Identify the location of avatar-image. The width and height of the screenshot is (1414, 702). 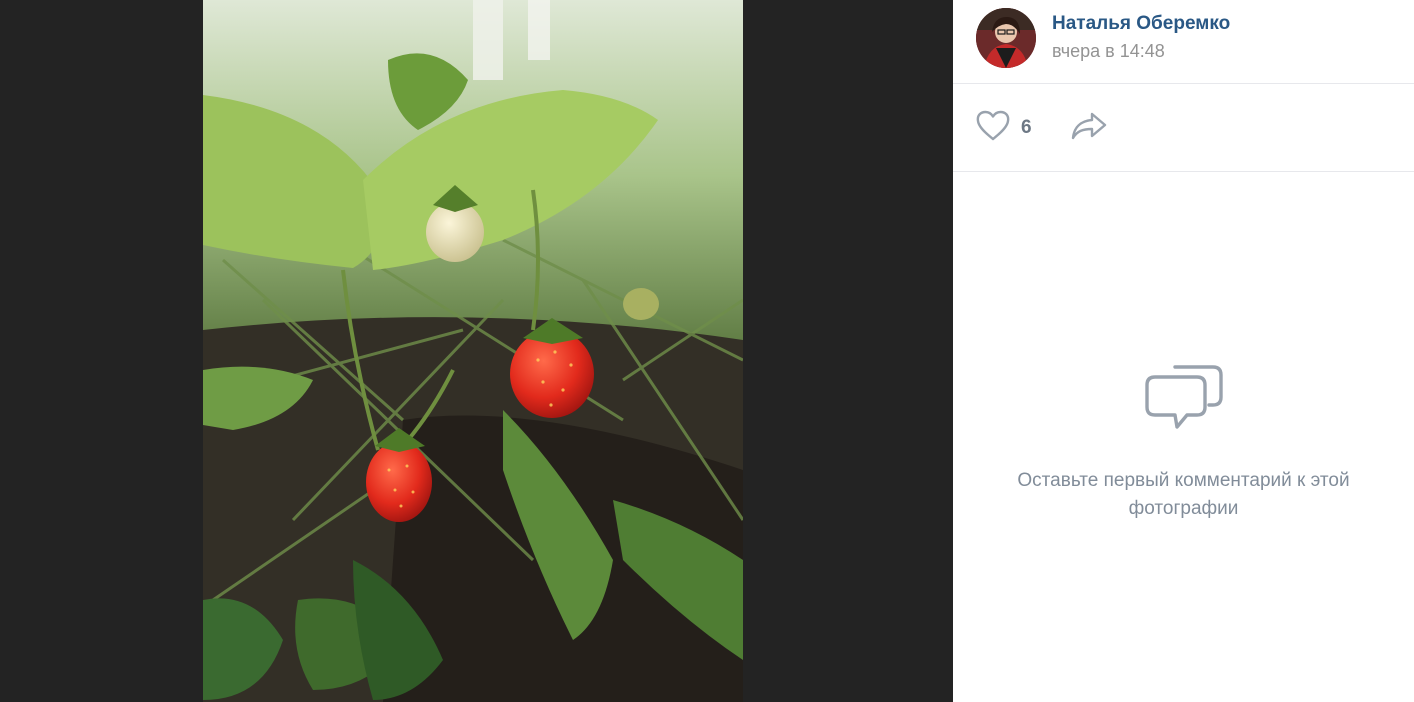
(1006, 38).